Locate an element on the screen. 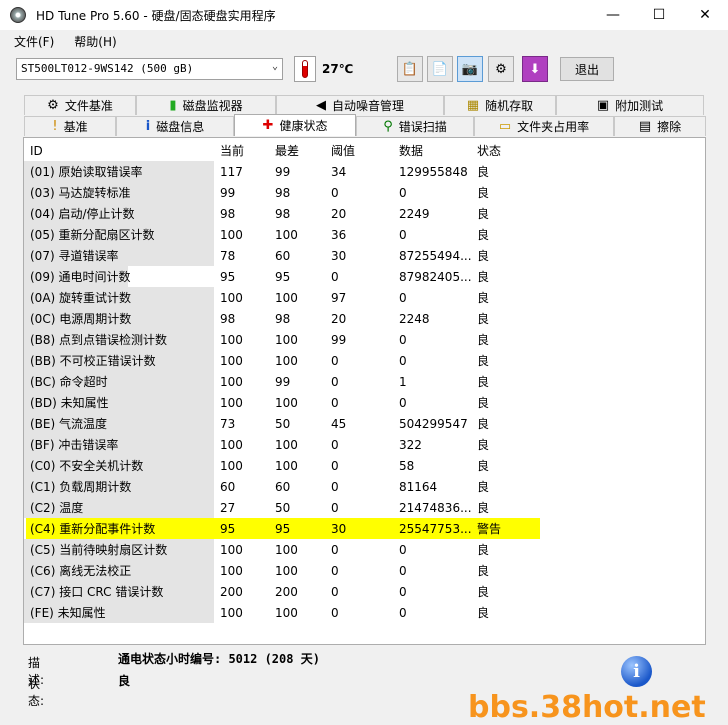 The width and height of the screenshot is (728, 725). table-row: (C1) 负载周期计数 60 60 0 81164 良 is located at coordinates (365, 486).